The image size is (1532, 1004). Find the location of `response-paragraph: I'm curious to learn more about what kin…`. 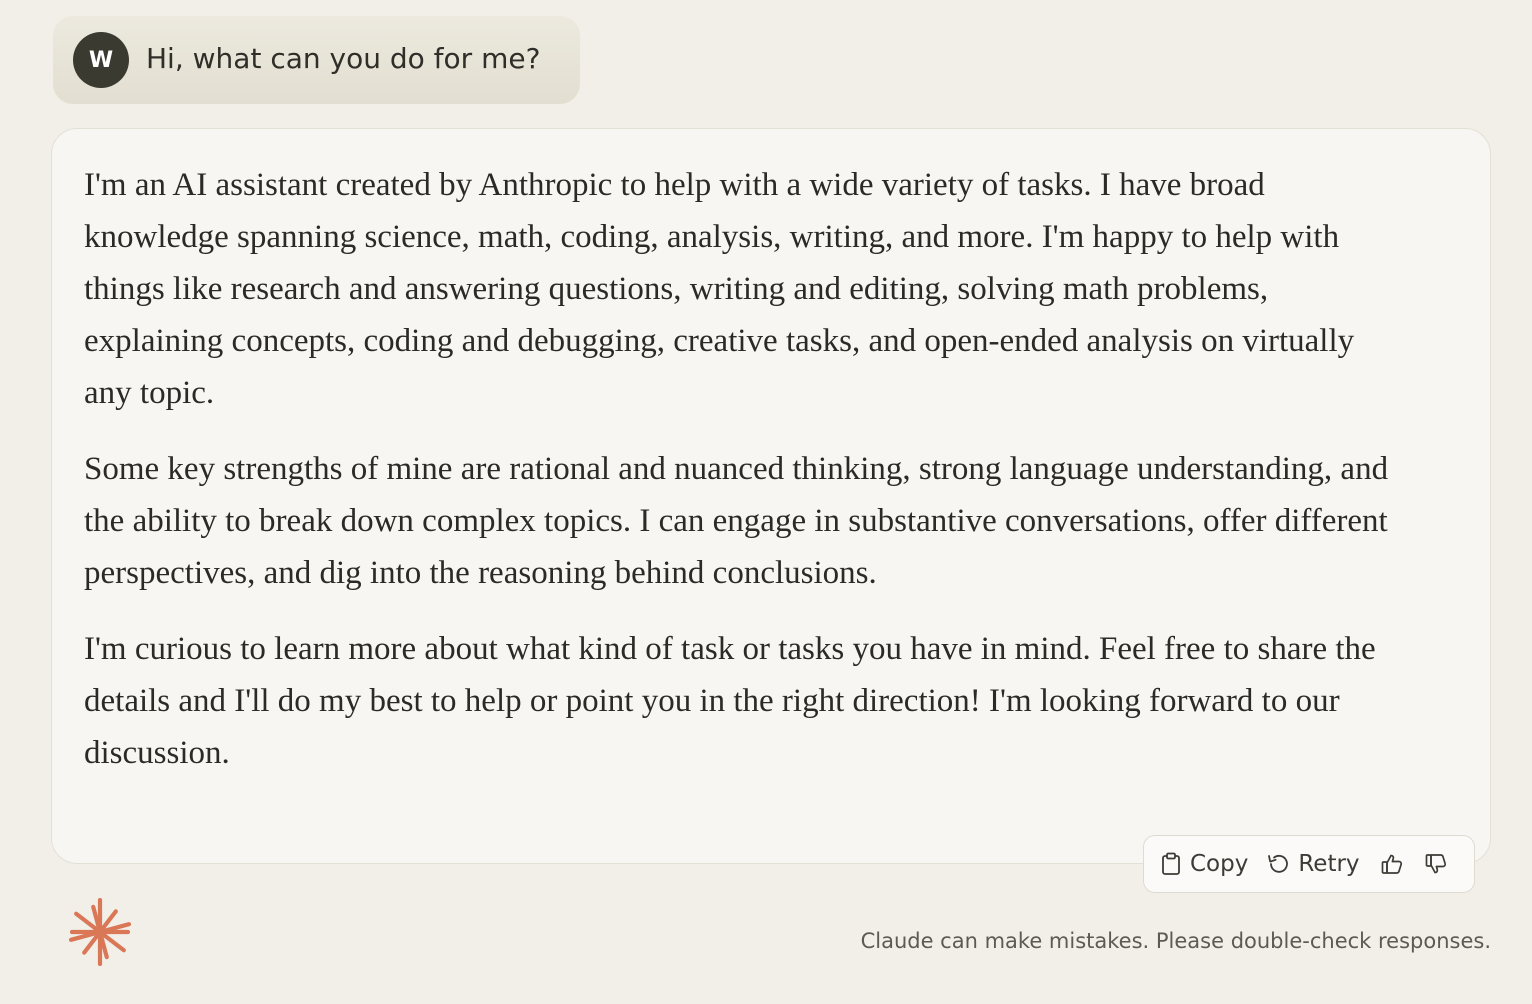

response-paragraph: I'm curious to learn more about what kin… is located at coordinates (730, 701).